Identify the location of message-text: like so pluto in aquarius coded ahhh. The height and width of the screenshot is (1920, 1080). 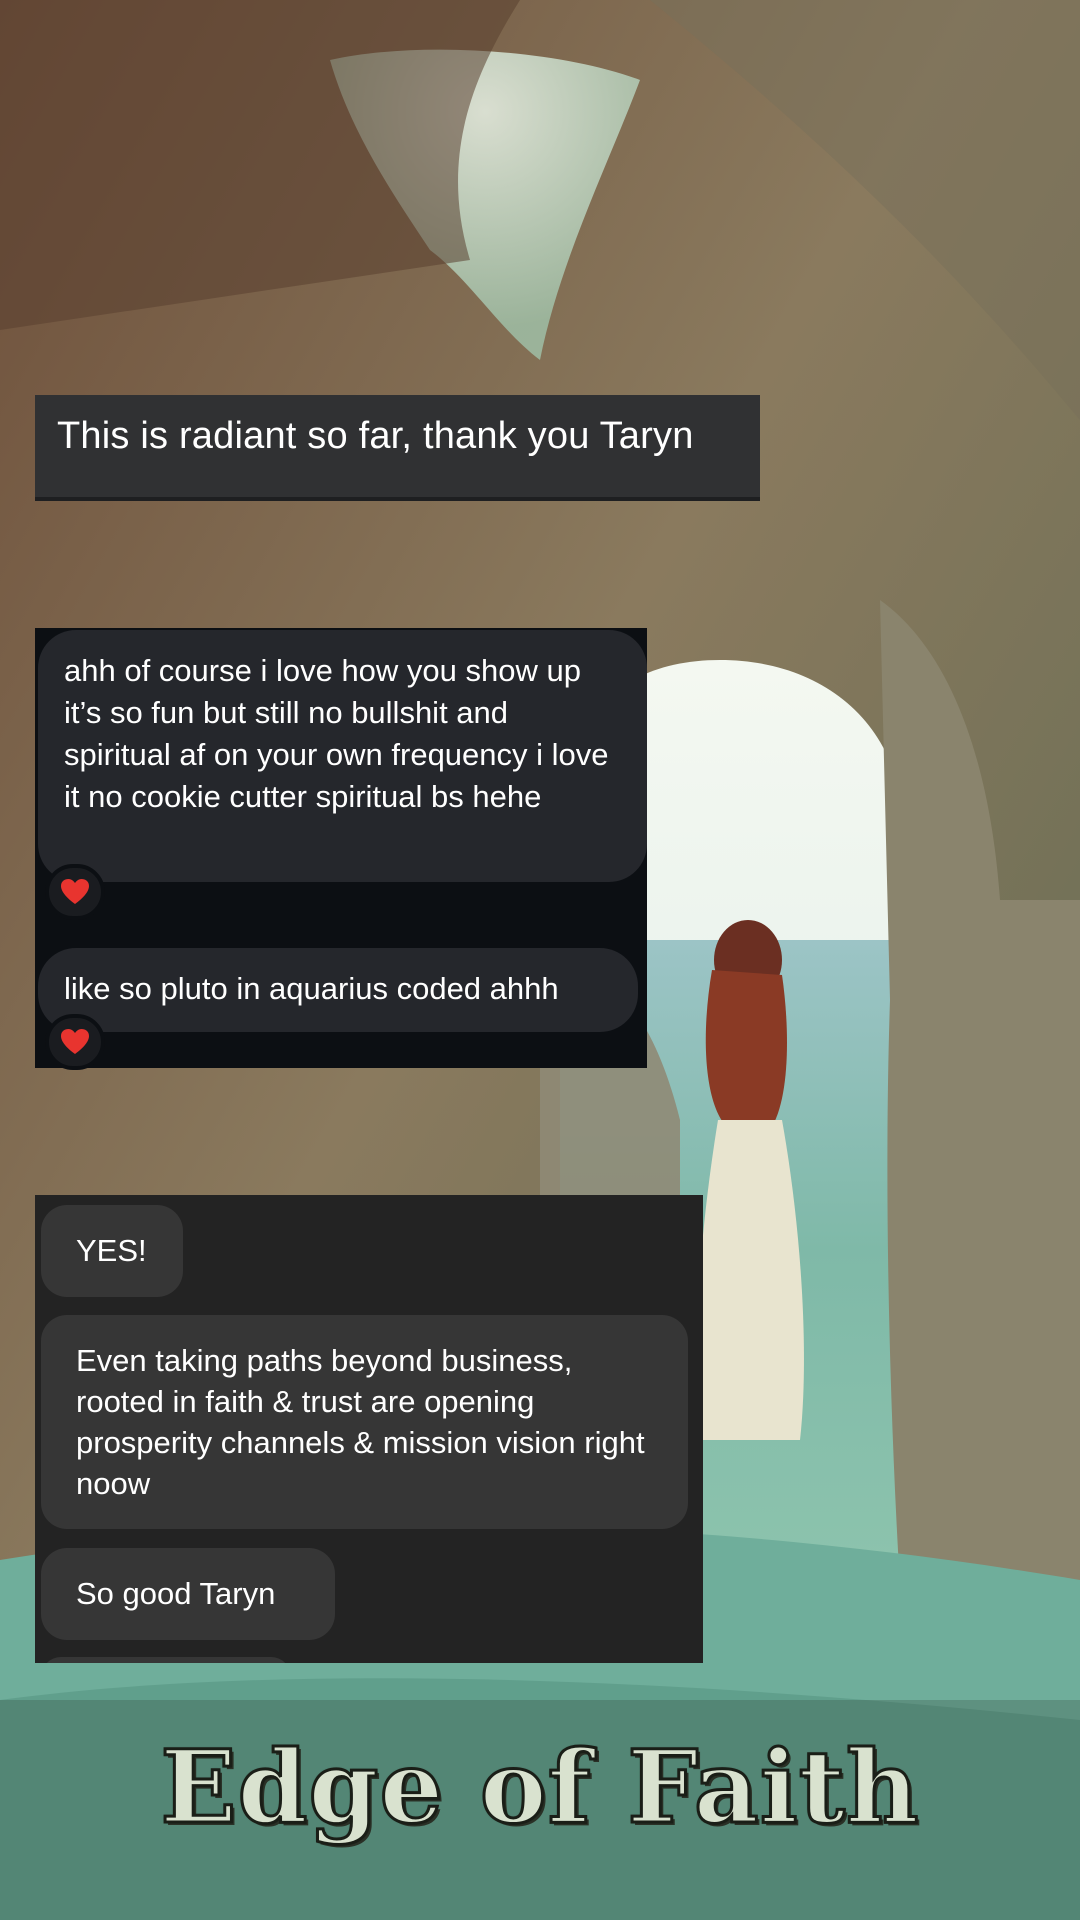
(311, 988).